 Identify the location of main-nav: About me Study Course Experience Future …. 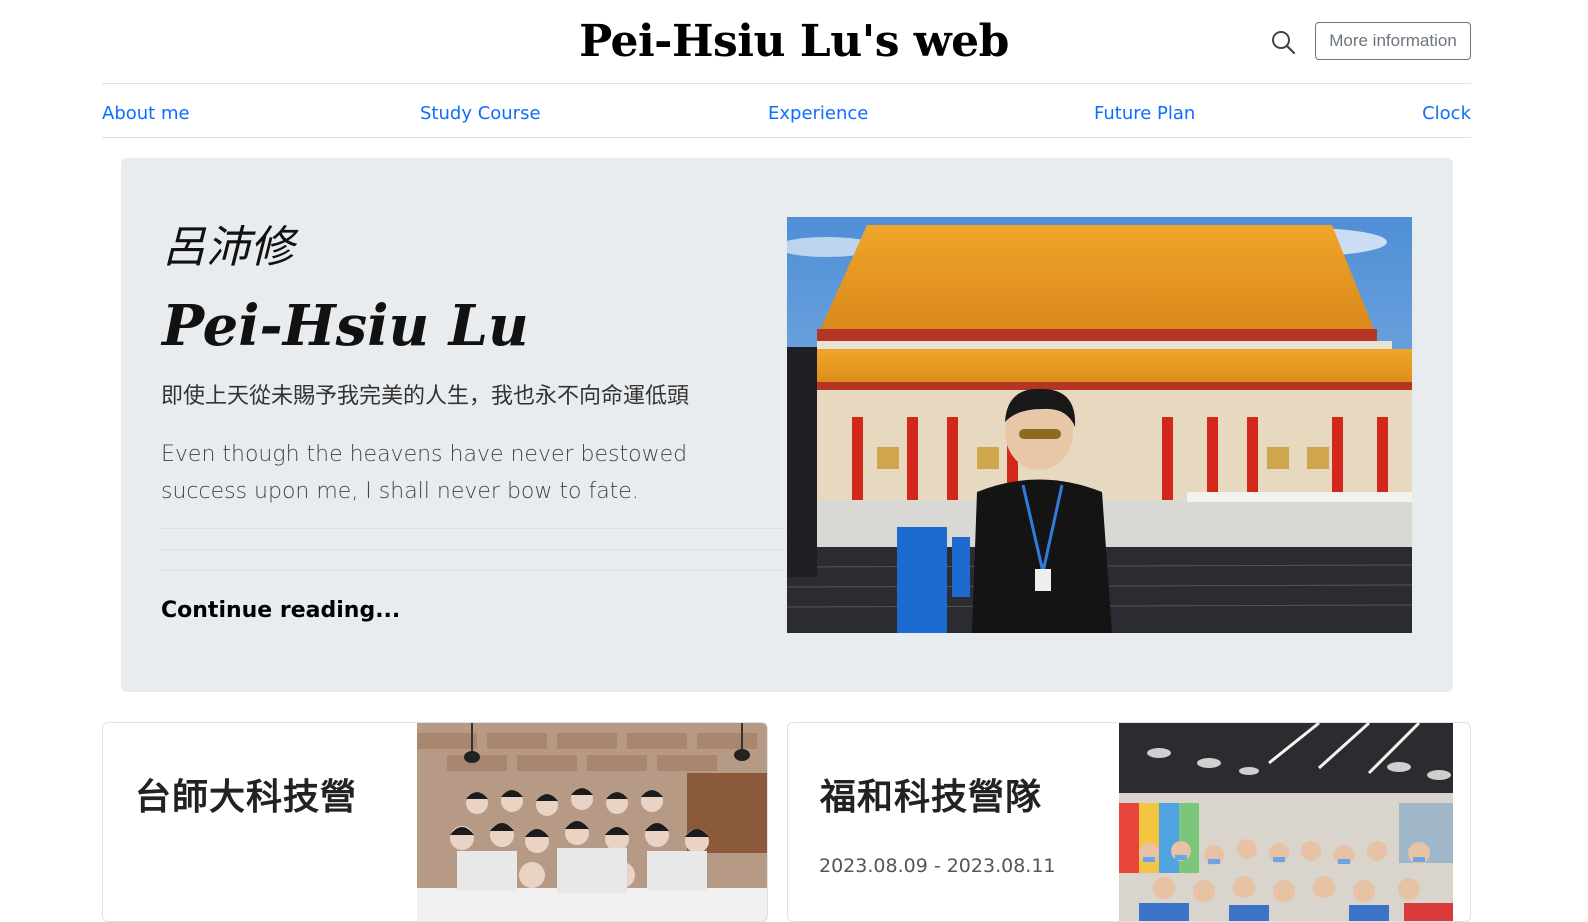
(786, 114).